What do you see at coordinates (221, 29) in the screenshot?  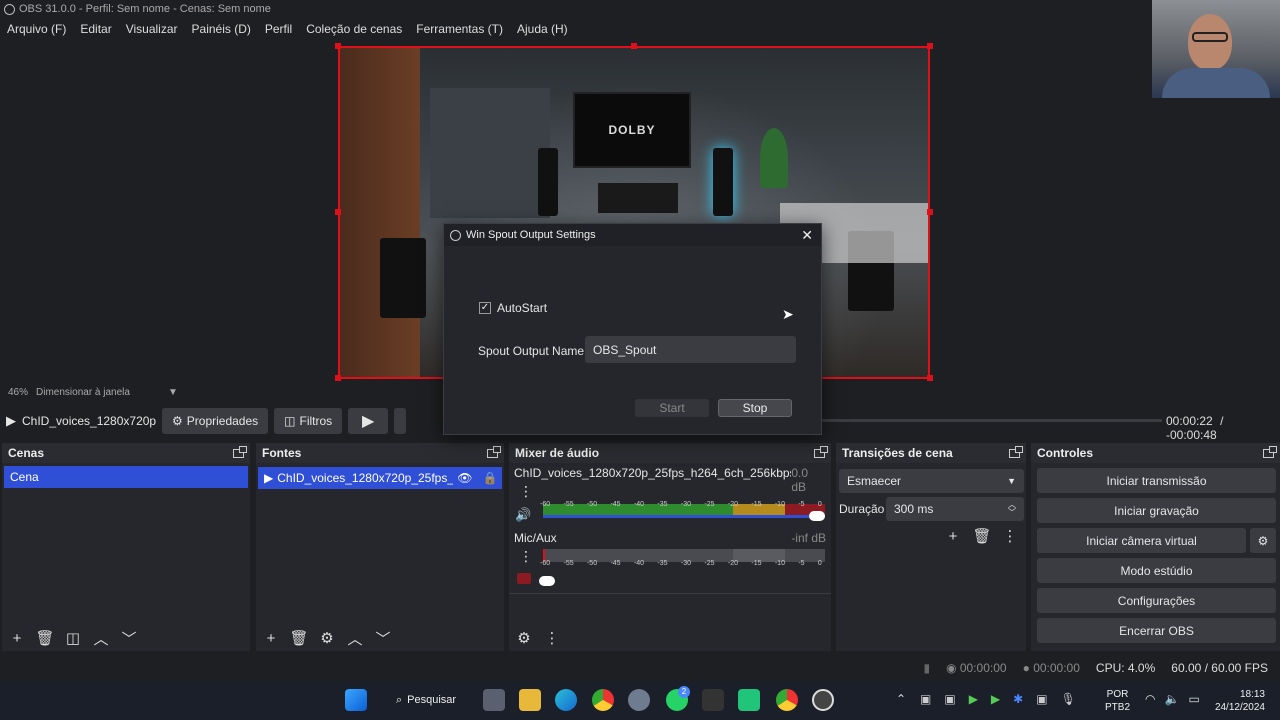 I see `menu-docks: Painéis (D)` at bounding box center [221, 29].